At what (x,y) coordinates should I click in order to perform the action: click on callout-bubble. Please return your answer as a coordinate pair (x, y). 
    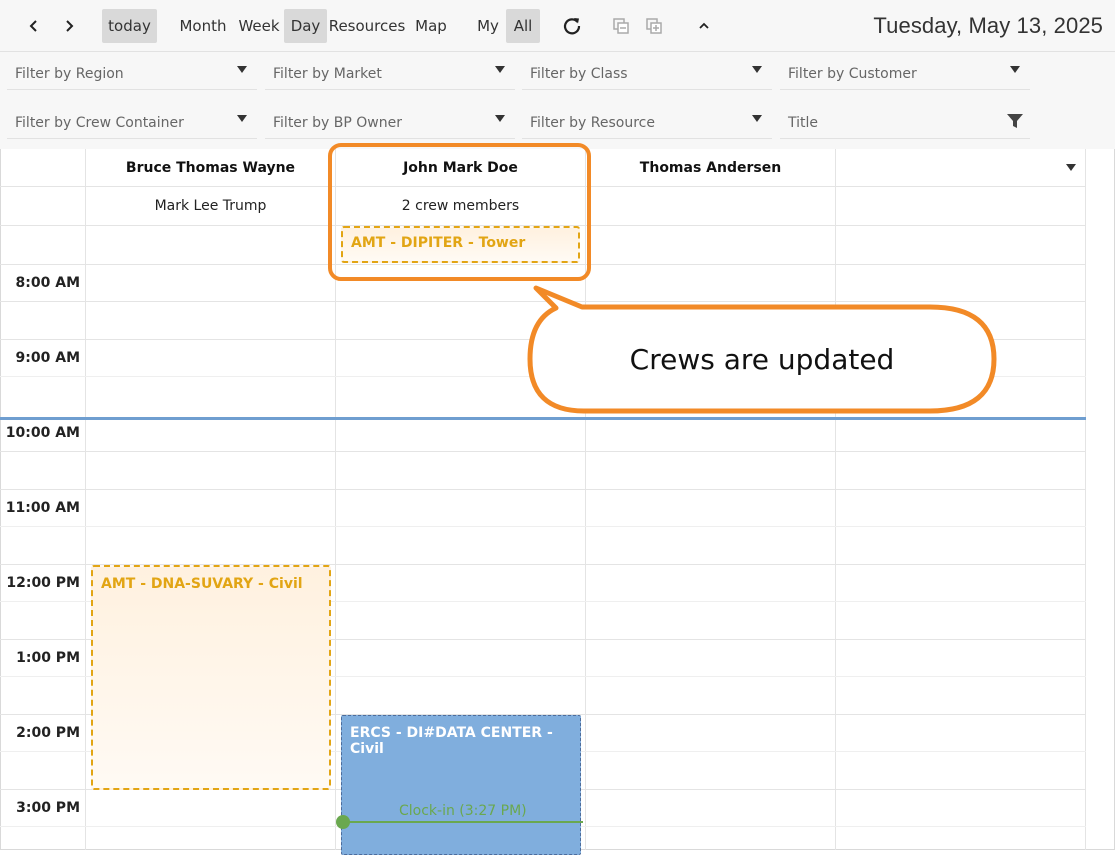
    Looking at the image, I should click on (762, 349).